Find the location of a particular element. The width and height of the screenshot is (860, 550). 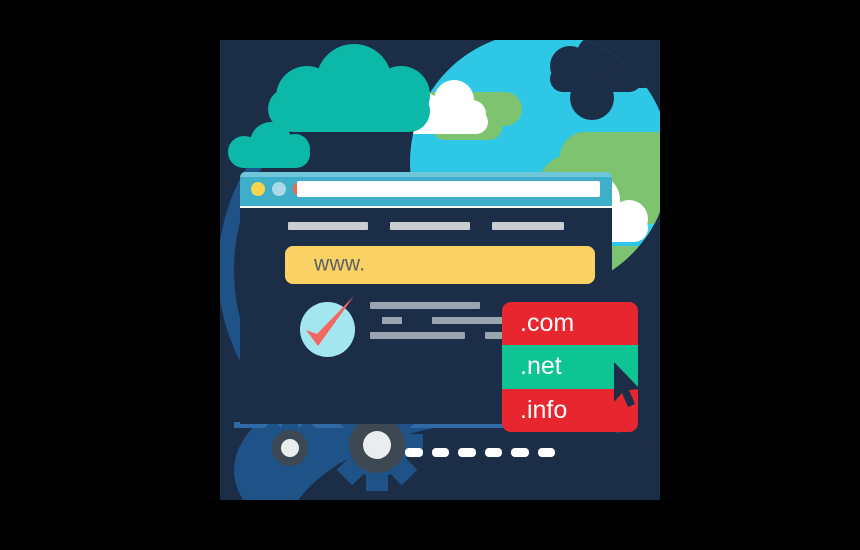

domain-search-value: www. is located at coordinates (340, 264).